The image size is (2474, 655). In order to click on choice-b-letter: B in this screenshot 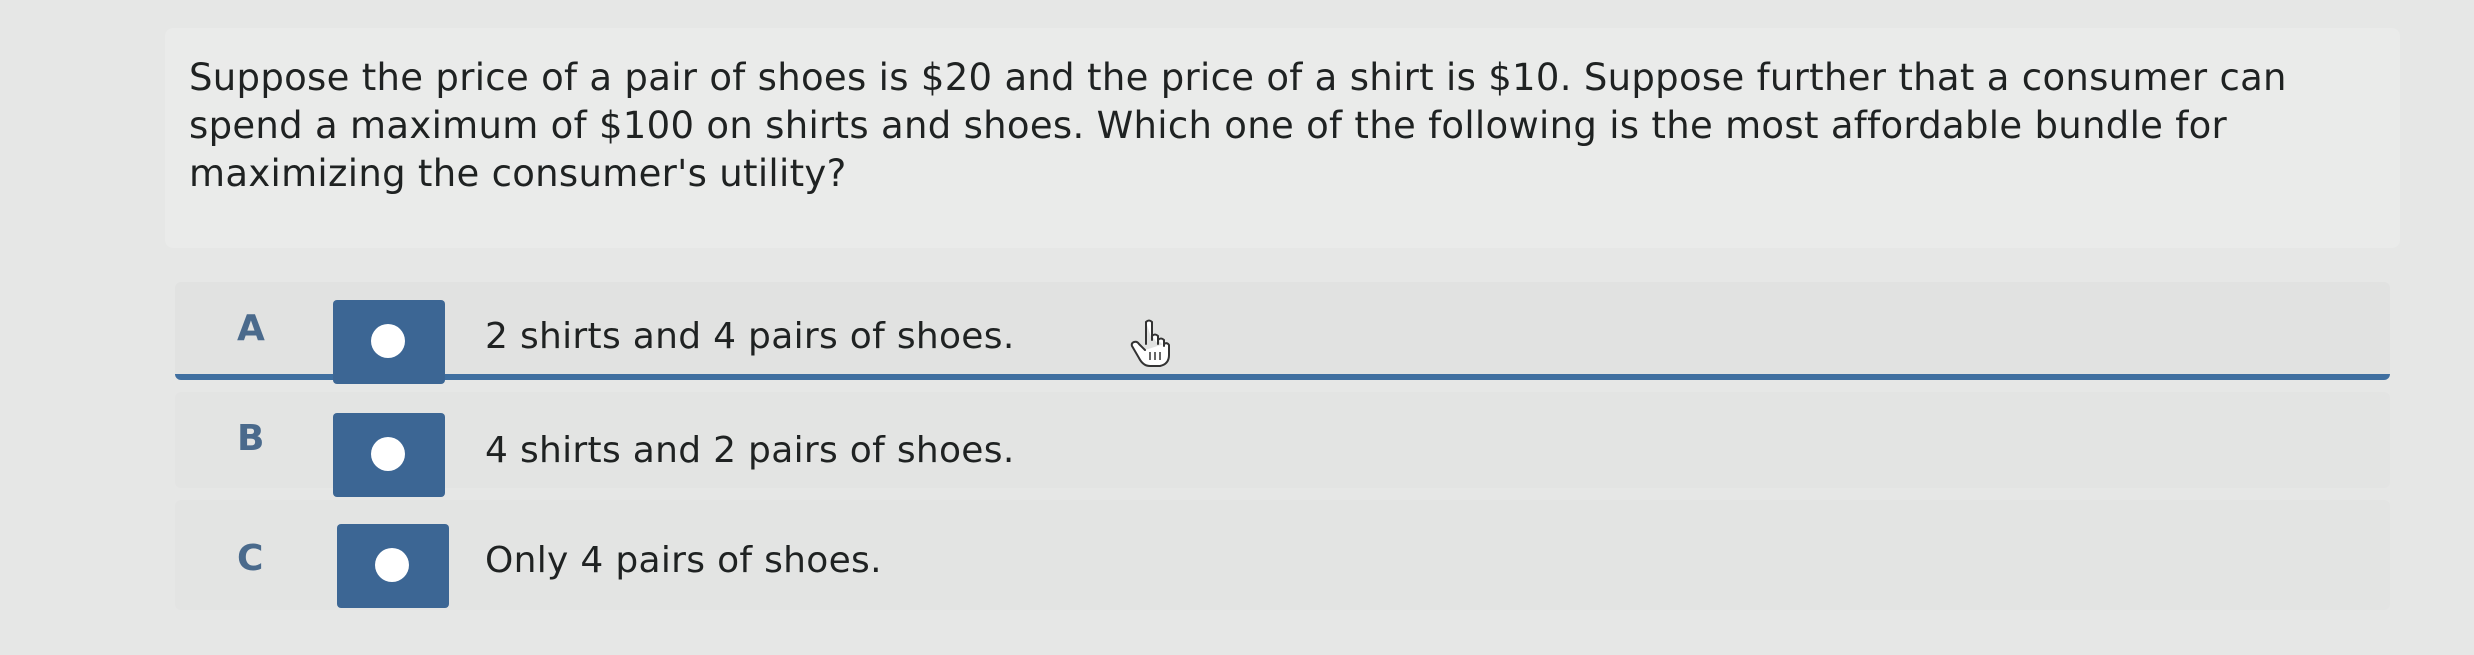, I will do `click(251, 438)`.